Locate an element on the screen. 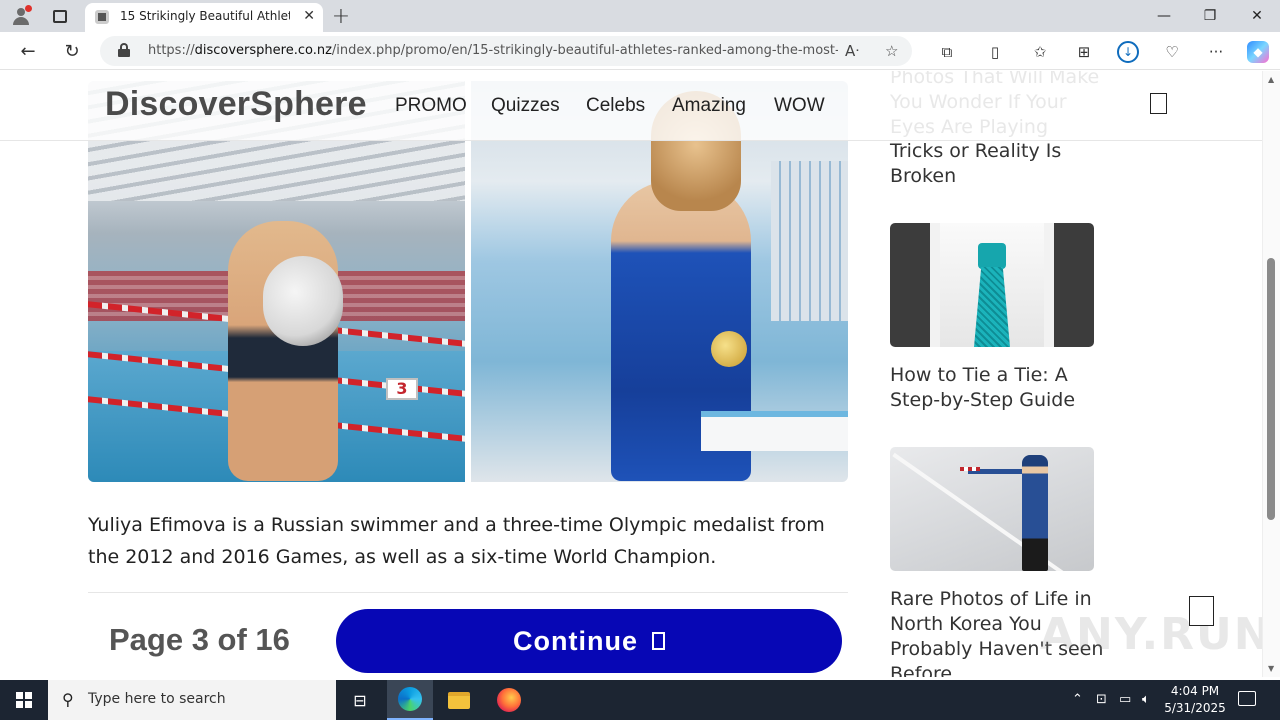  continue-button: Continue is located at coordinates (589, 641).